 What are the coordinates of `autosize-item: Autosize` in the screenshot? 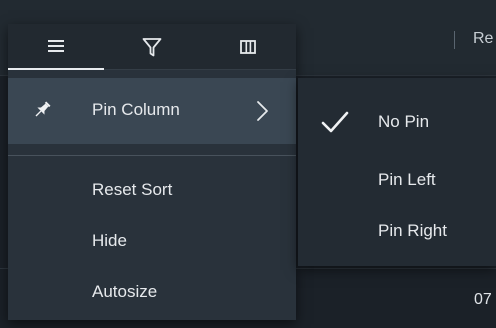 It's located at (152, 293).